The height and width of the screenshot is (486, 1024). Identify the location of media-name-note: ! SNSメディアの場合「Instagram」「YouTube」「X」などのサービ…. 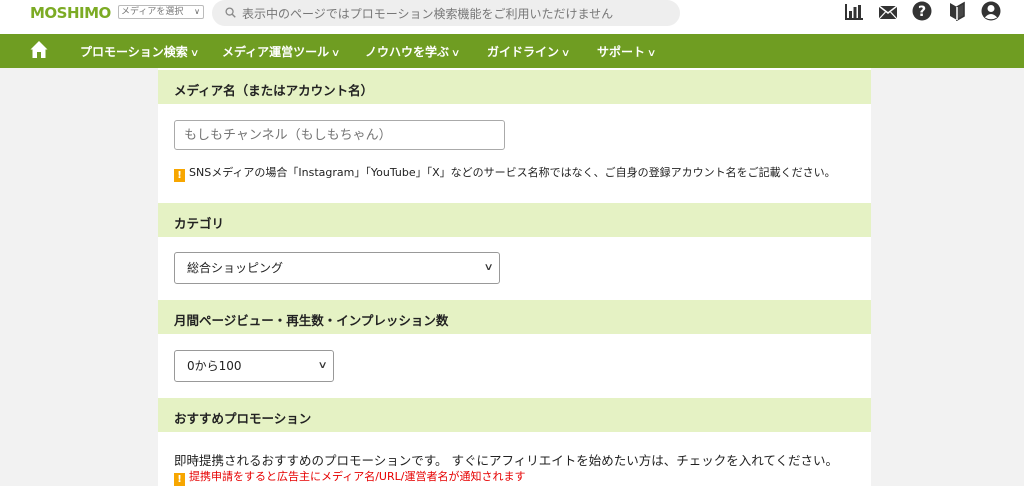
(505, 173).